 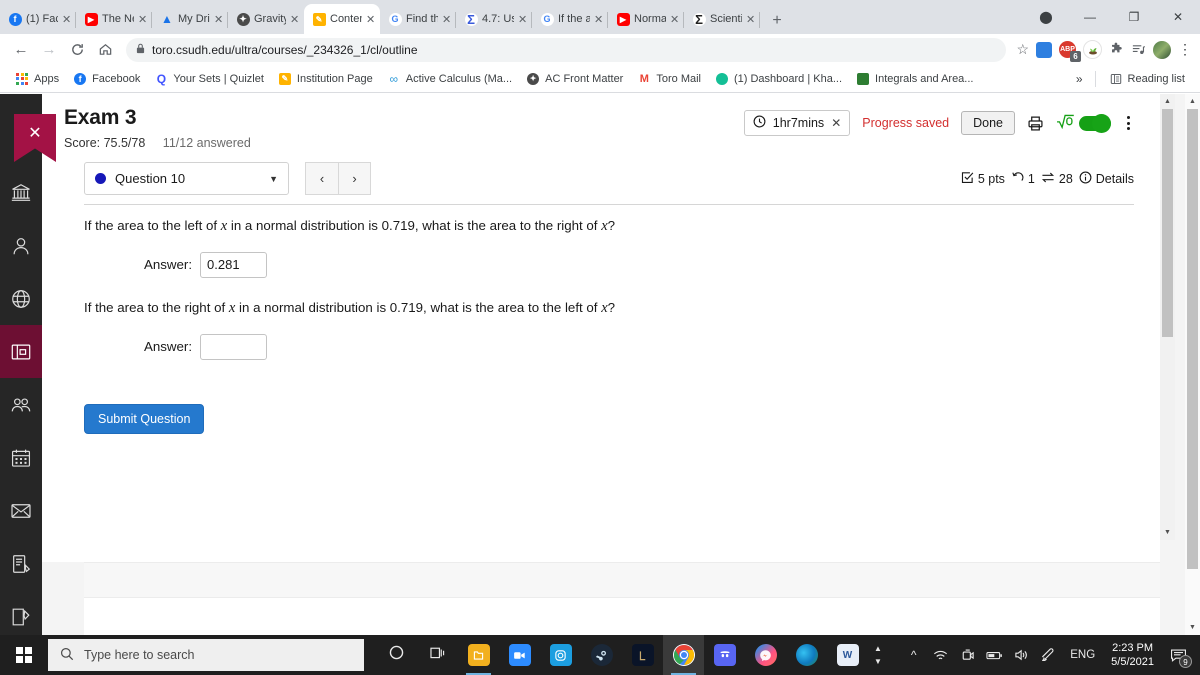 I want to click on bookmark-item: f Facebook, so click(x=106, y=79).